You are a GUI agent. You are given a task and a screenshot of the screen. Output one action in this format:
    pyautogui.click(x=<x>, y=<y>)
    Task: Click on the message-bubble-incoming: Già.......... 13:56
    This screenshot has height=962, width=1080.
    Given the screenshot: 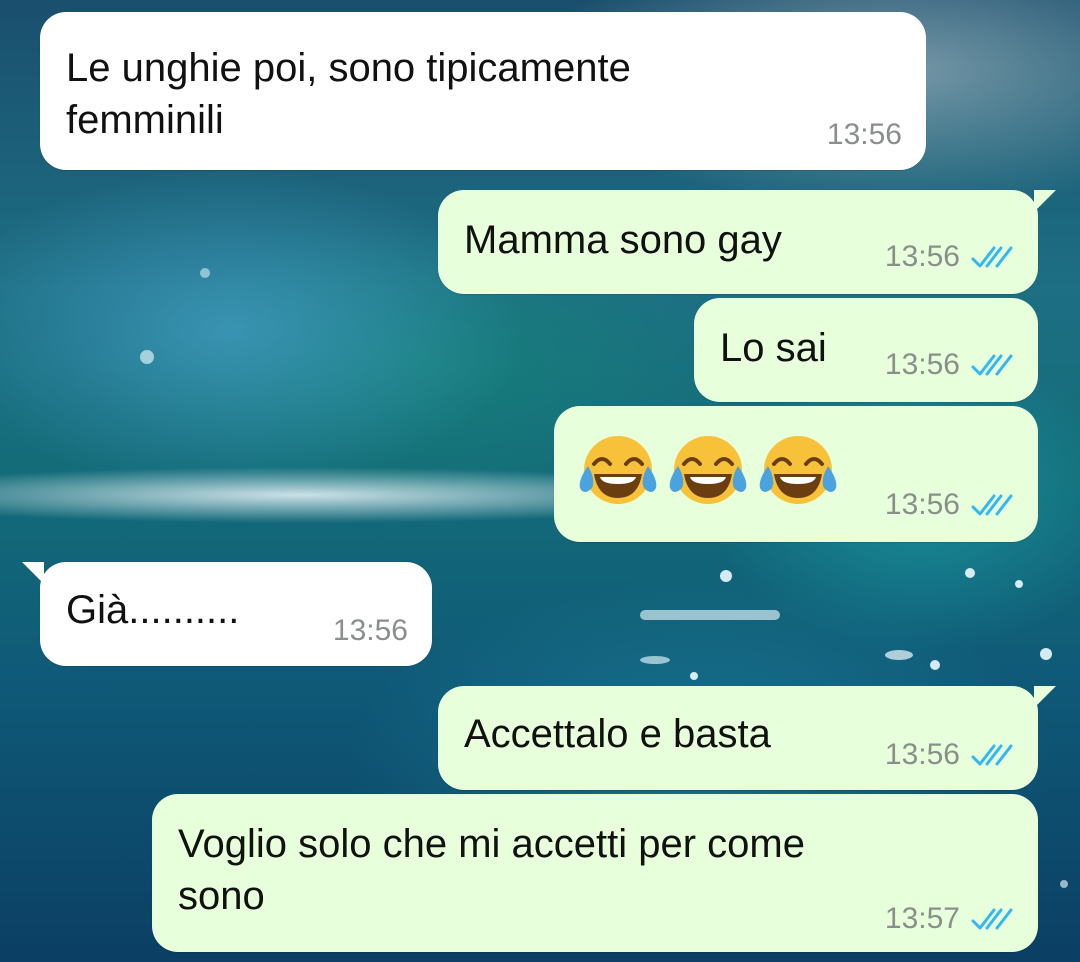 What is the action you would take?
    pyautogui.click(x=227, y=614)
    